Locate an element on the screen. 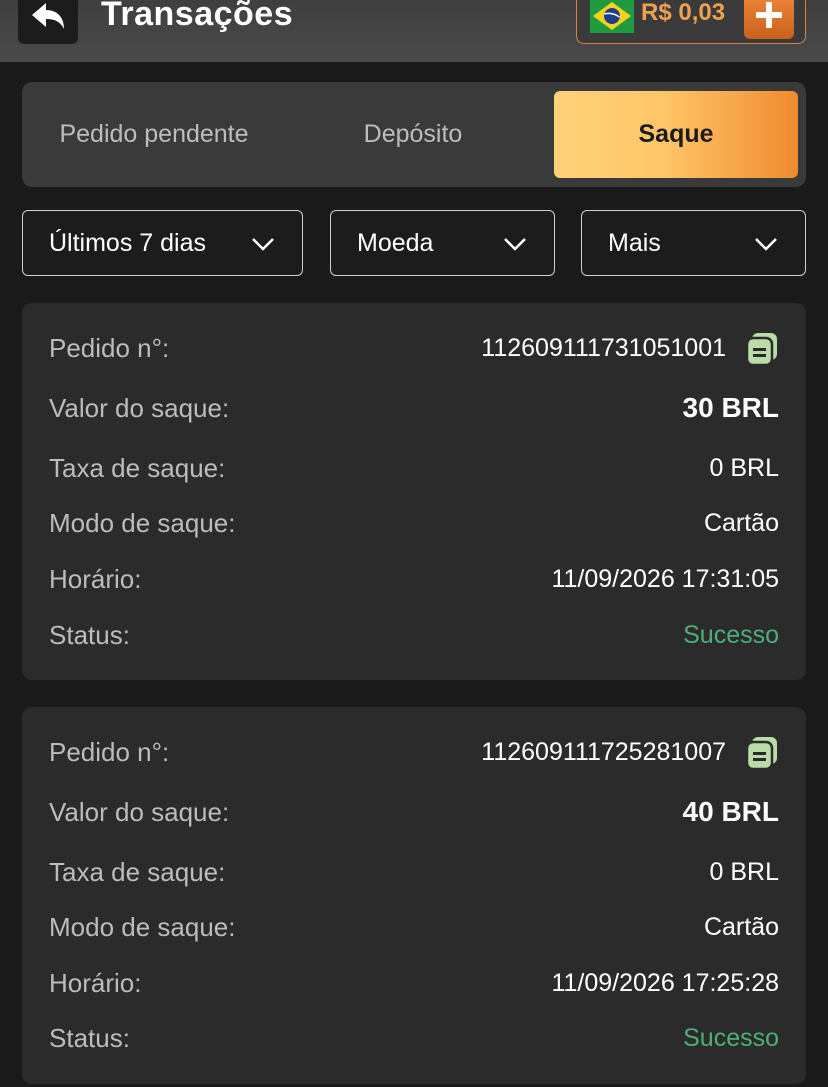 The image size is (828, 1087). currency-label: Moeda is located at coordinates (395, 242).